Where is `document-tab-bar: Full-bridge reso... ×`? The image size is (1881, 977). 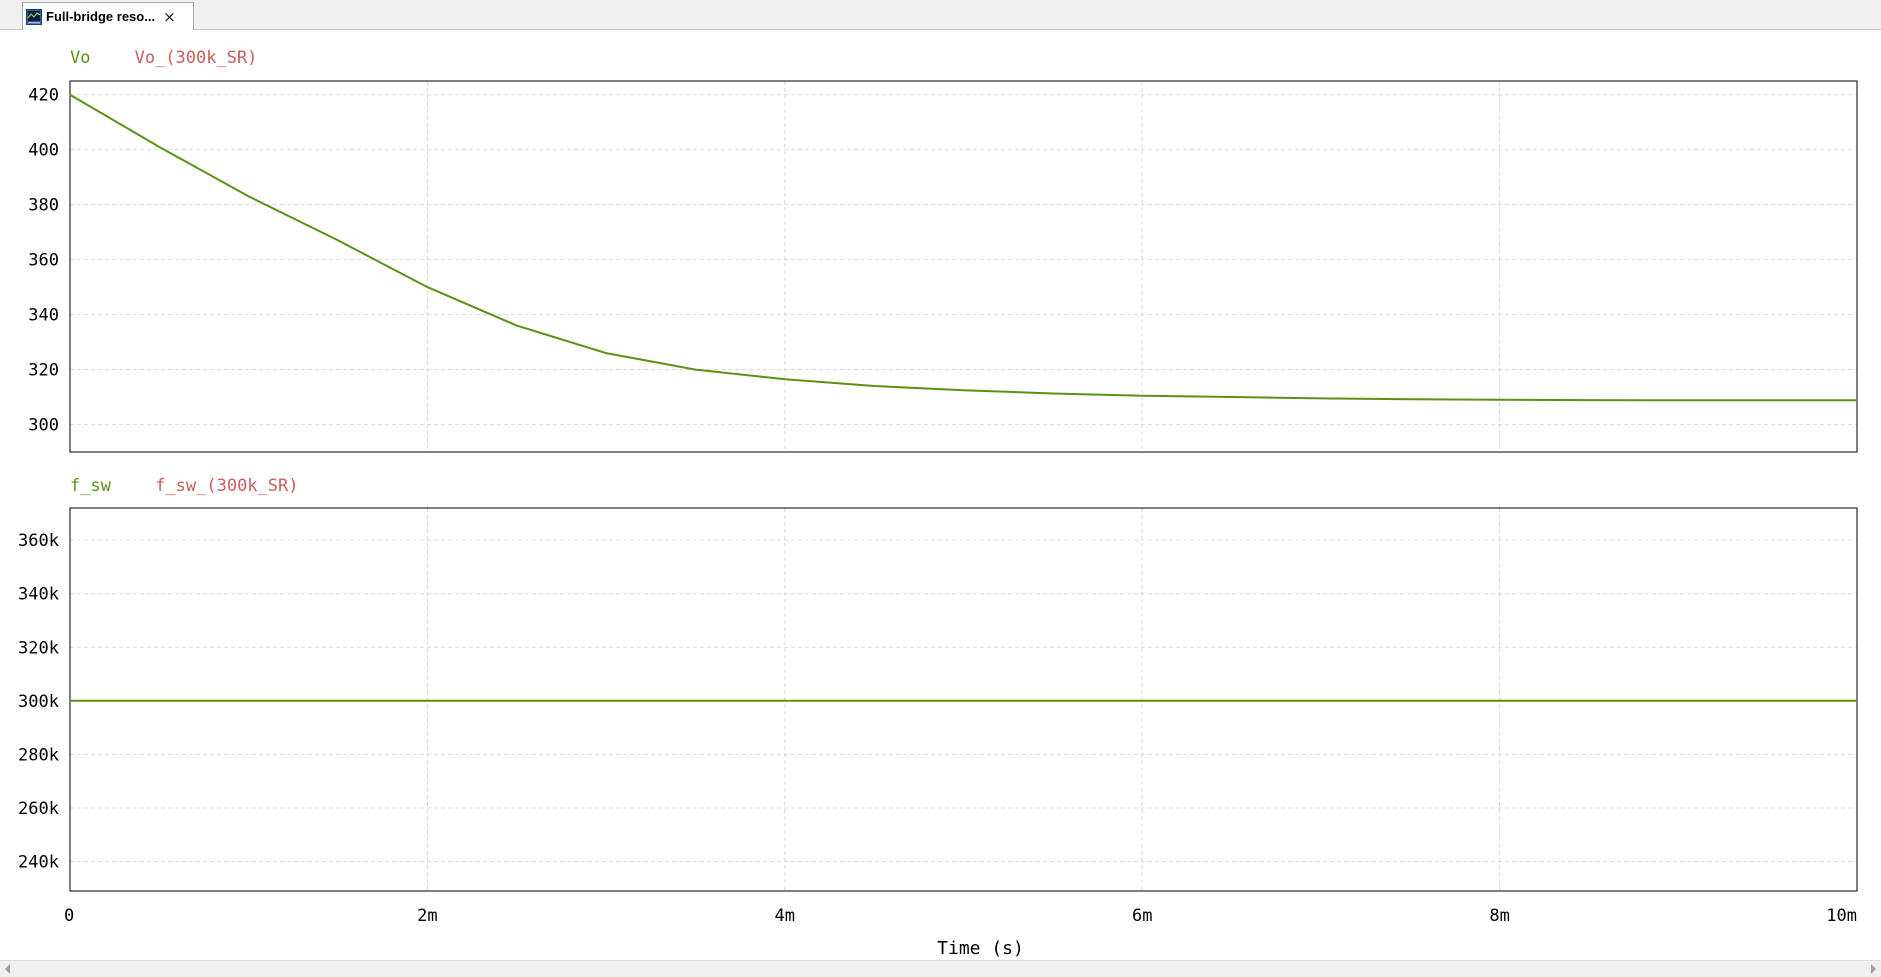 document-tab-bar: Full-bridge reso... × is located at coordinates (940, 15).